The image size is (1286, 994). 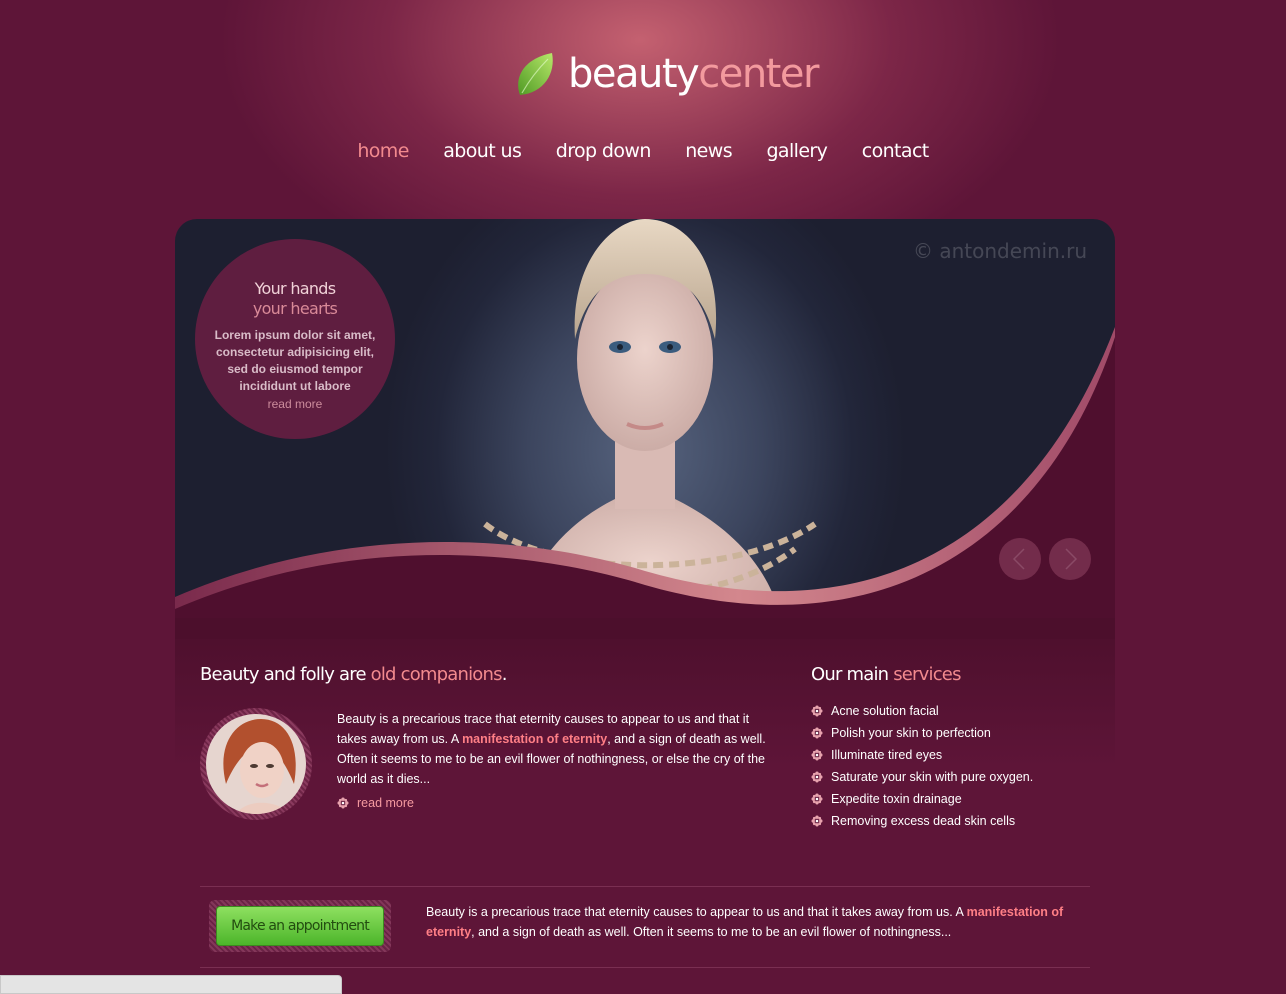 What do you see at coordinates (535, 74) in the screenshot?
I see `leaf-icon` at bounding box center [535, 74].